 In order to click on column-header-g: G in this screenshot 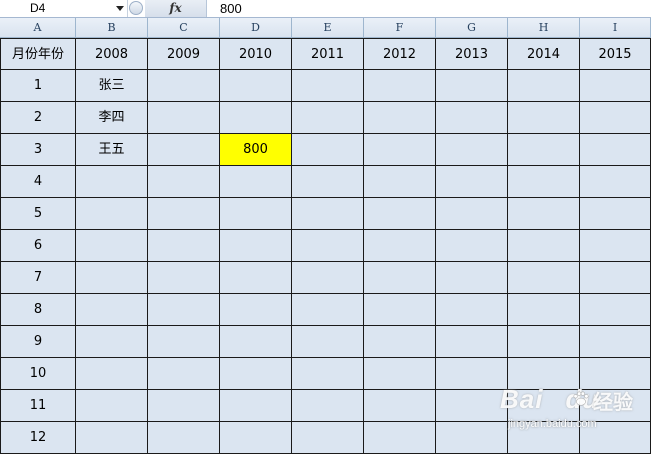, I will do `click(472, 28)`.